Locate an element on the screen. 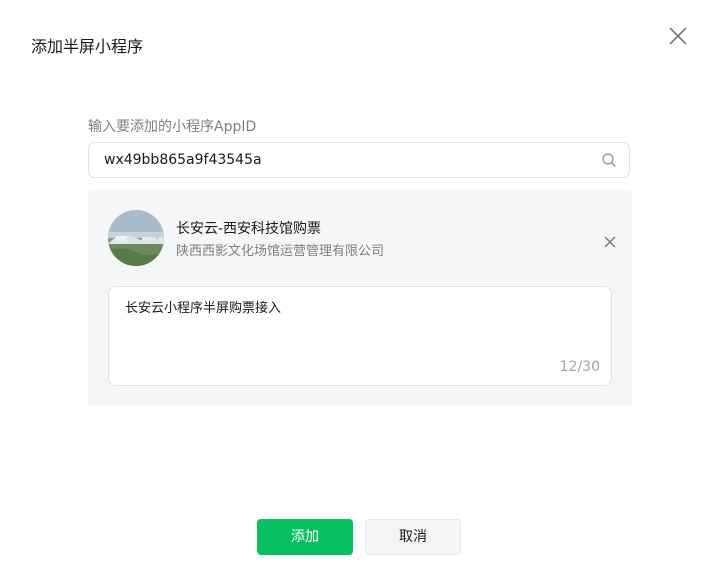  cancel-button: 取消 is located at coordinates (413, 537).